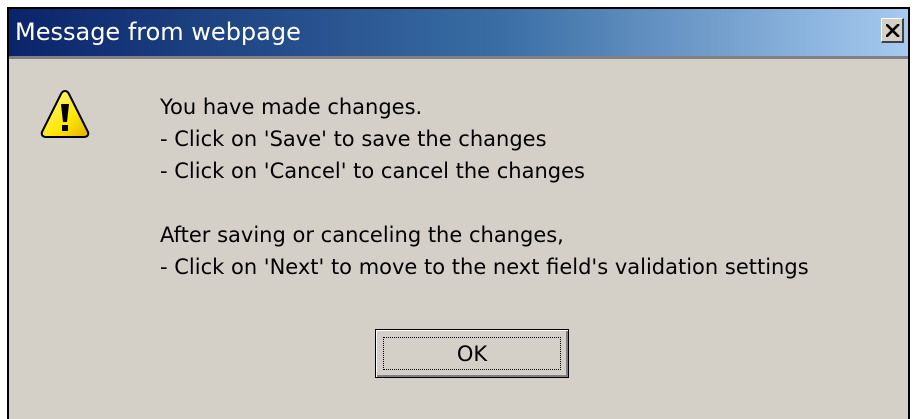 This screenshot has height=419, width=914. Describe the element at coordinates (65, 113) in the screenshot. I see `warning-icon` at that location.